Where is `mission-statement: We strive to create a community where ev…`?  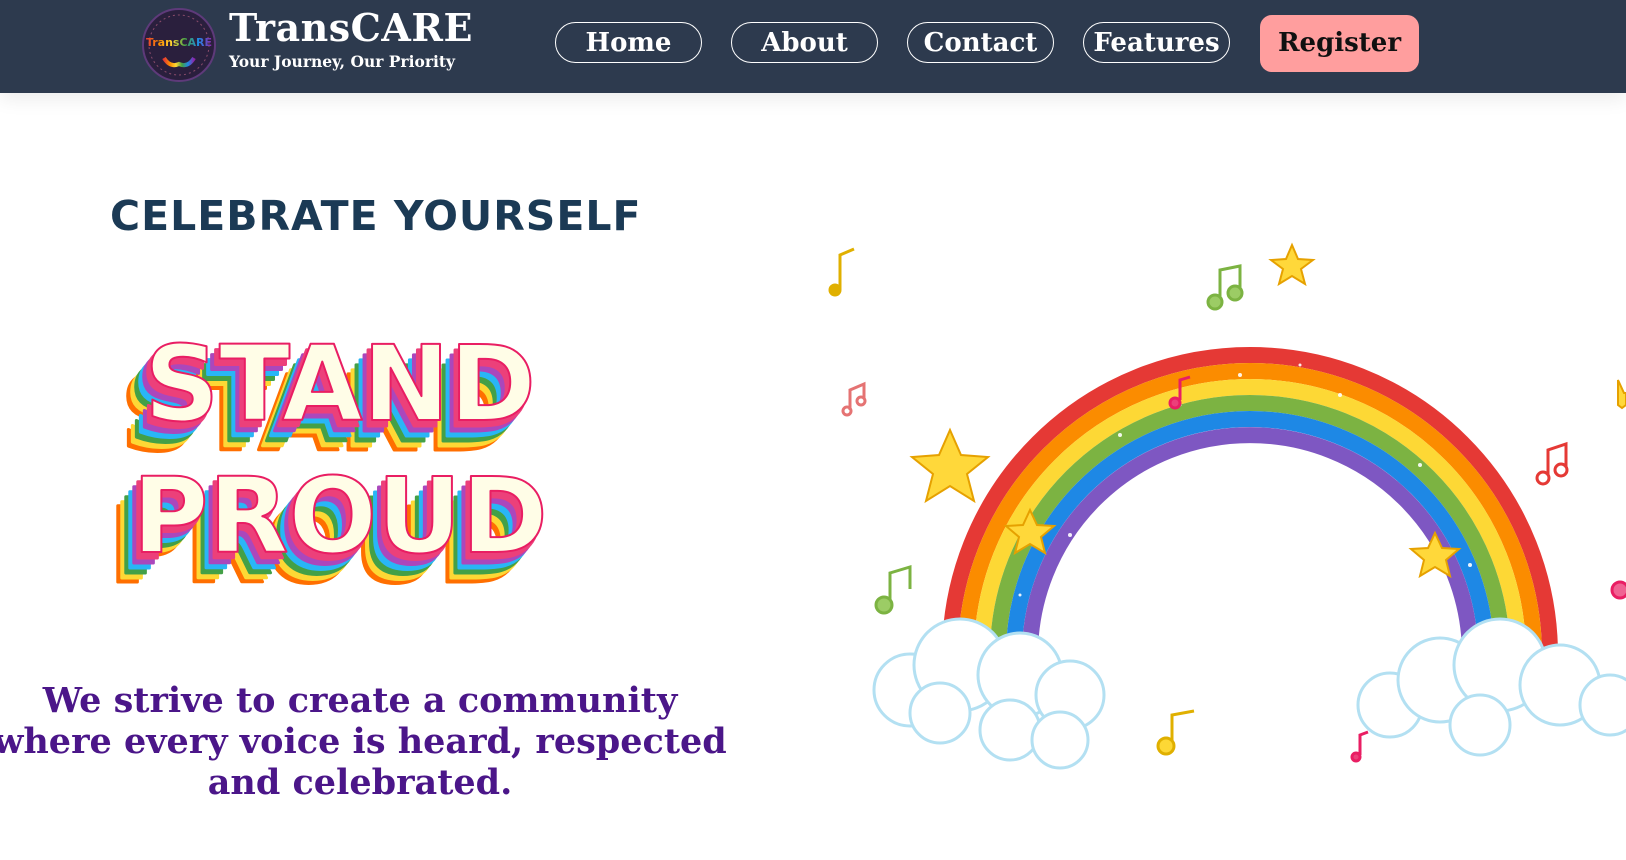 mission-statement: We strive to create a community where ev… is located at coordinates (363, 741).